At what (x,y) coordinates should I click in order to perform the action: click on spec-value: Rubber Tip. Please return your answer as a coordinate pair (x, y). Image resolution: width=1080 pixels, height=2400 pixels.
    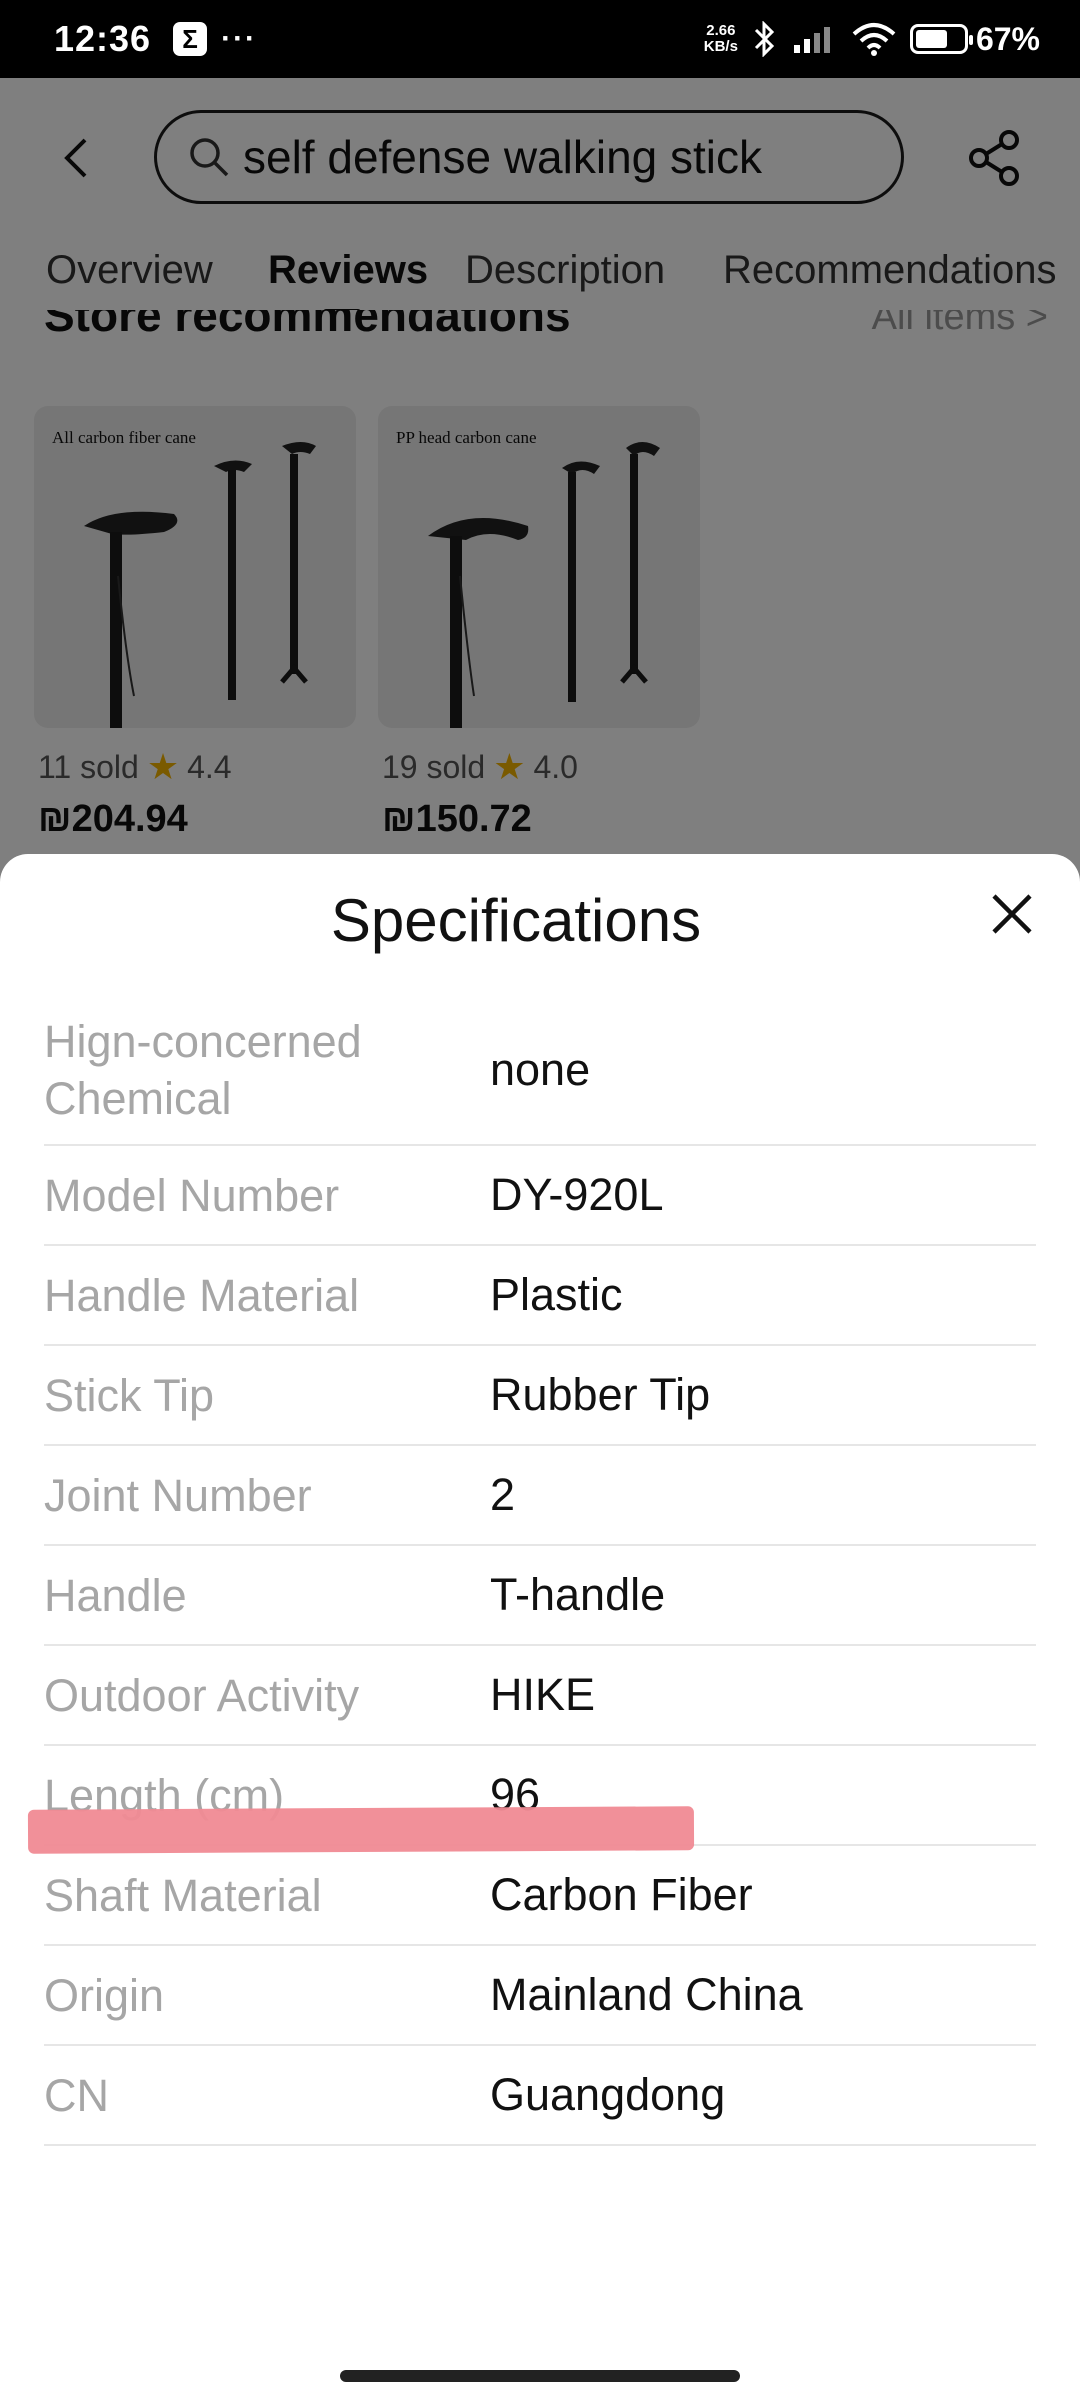
    Looking at the image, I should click on (600, 1394).